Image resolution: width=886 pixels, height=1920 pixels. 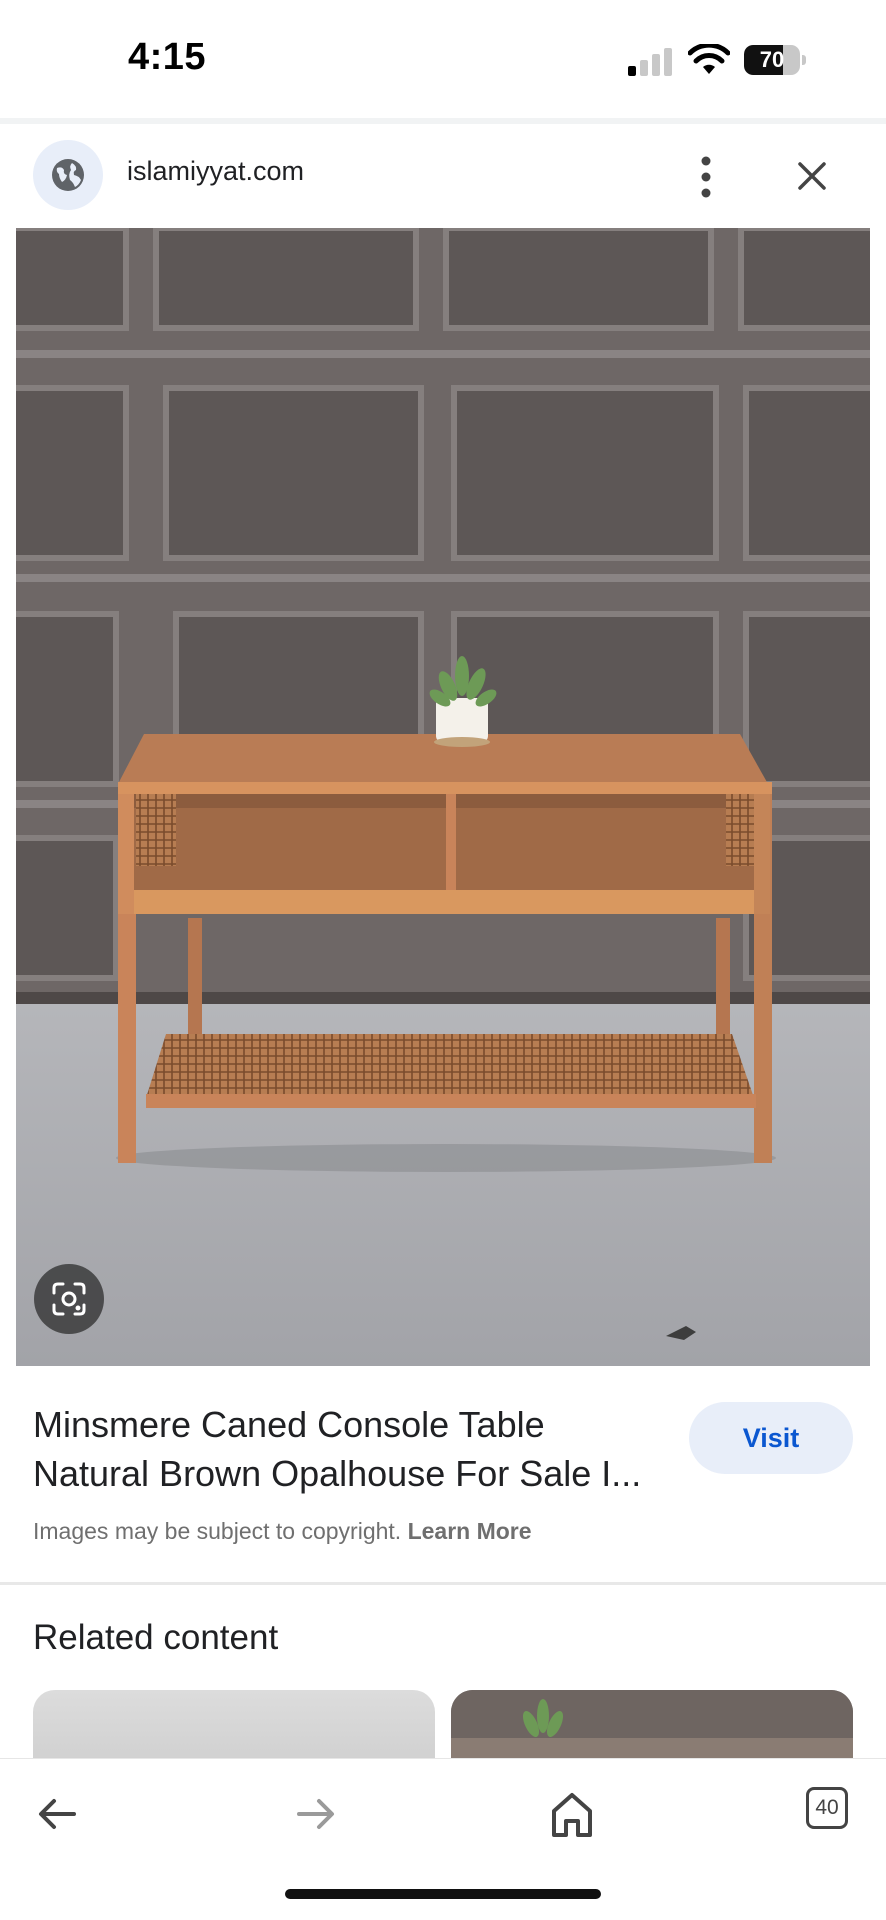 I want to click on home-indicator, so click(x=443, y=1894).